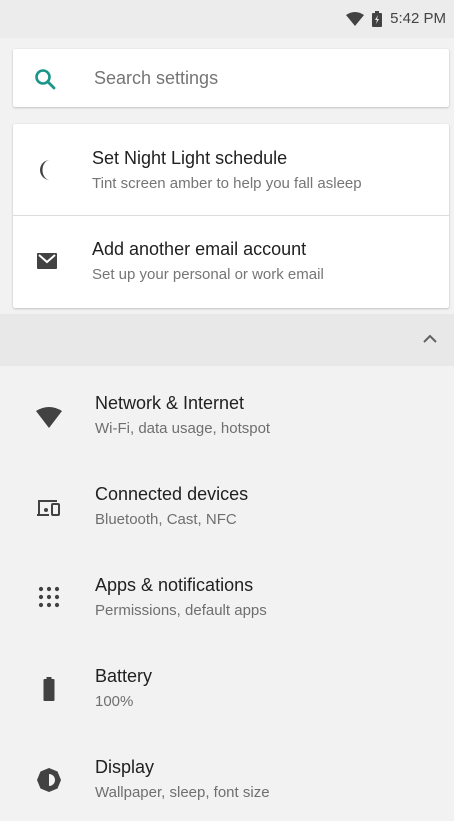  I want to click on suggestion-subtitle: Set up your personal or work email, so click(208, 274).